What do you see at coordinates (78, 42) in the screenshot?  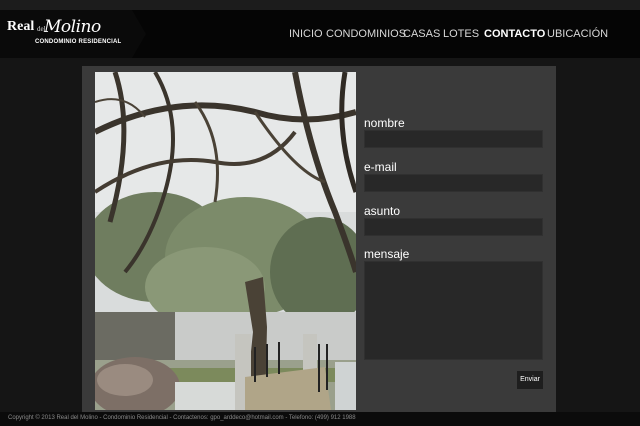 I see `logo-subtitle: CONDOMINIO RESIDENCIAL` at bounding box center [78, 42].